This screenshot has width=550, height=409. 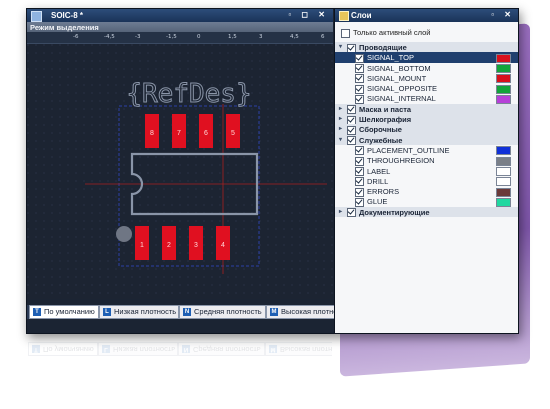 I want to click on layer-item: SIGNAL_TOP, so click(x=426, y=57).